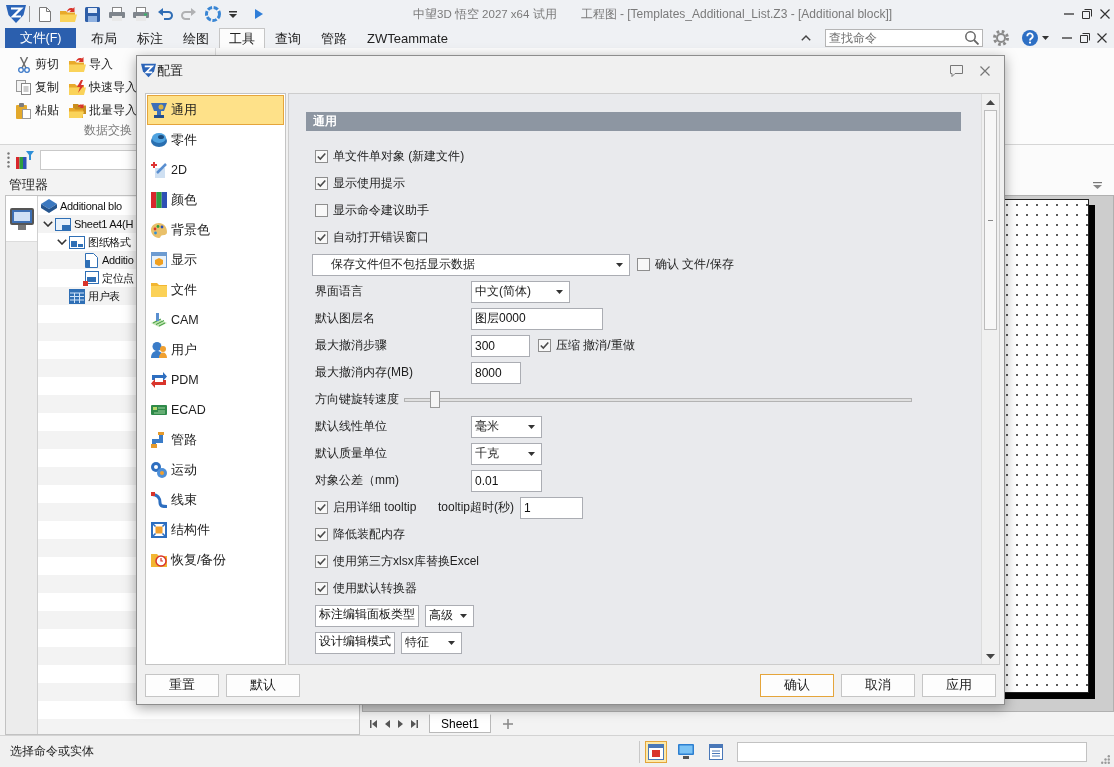  What do you see at coordinates (104, 224) in the screenshot?
I see `tree-item: Sheet1 A4(H` at bounding box center [104, 224].